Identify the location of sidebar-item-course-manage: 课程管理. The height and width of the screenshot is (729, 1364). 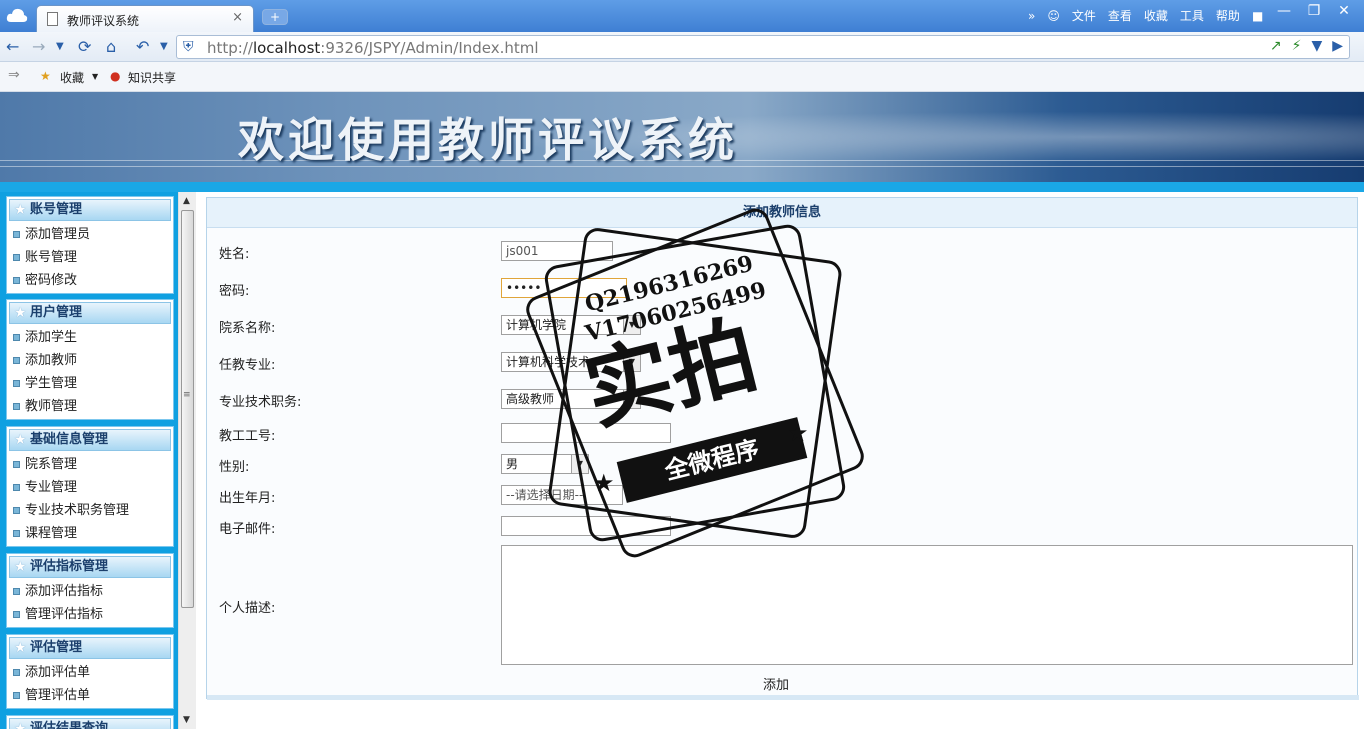
(90, 533).